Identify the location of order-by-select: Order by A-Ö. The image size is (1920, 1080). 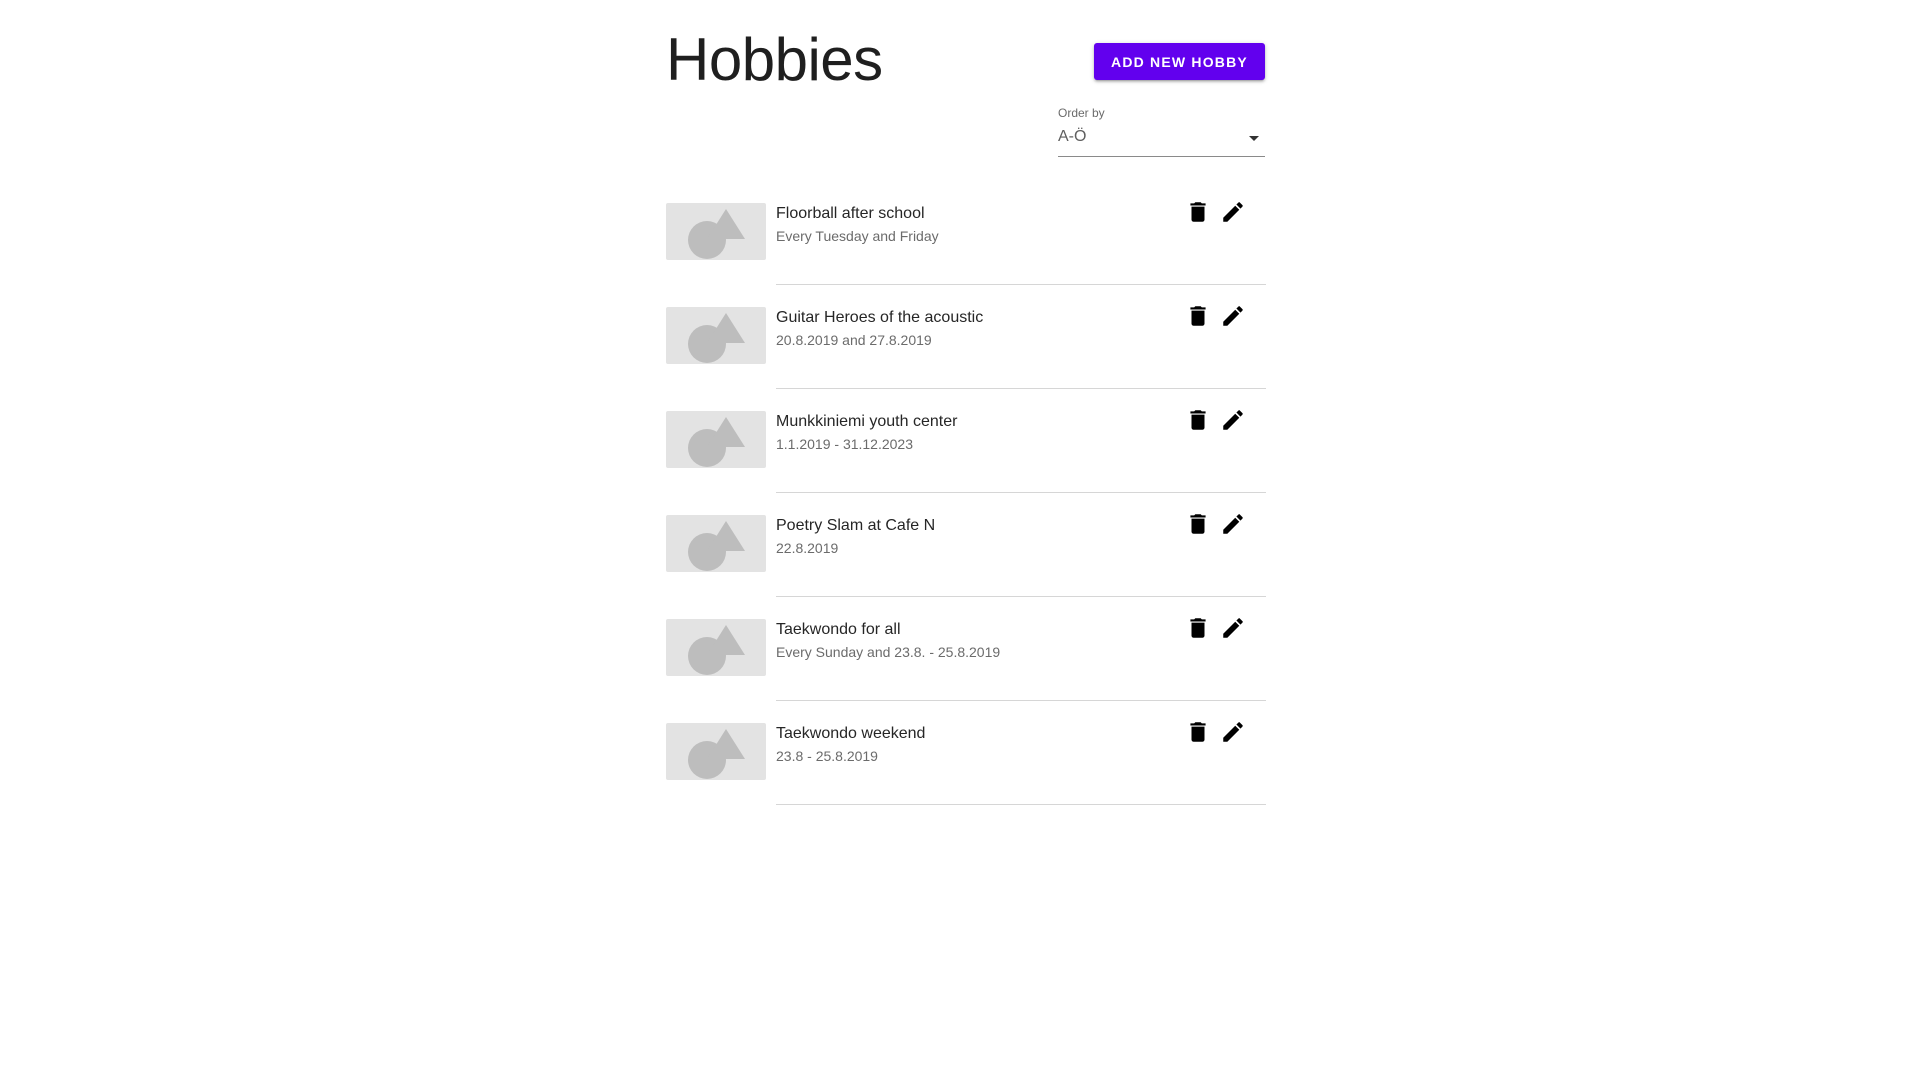
(1161, 131).